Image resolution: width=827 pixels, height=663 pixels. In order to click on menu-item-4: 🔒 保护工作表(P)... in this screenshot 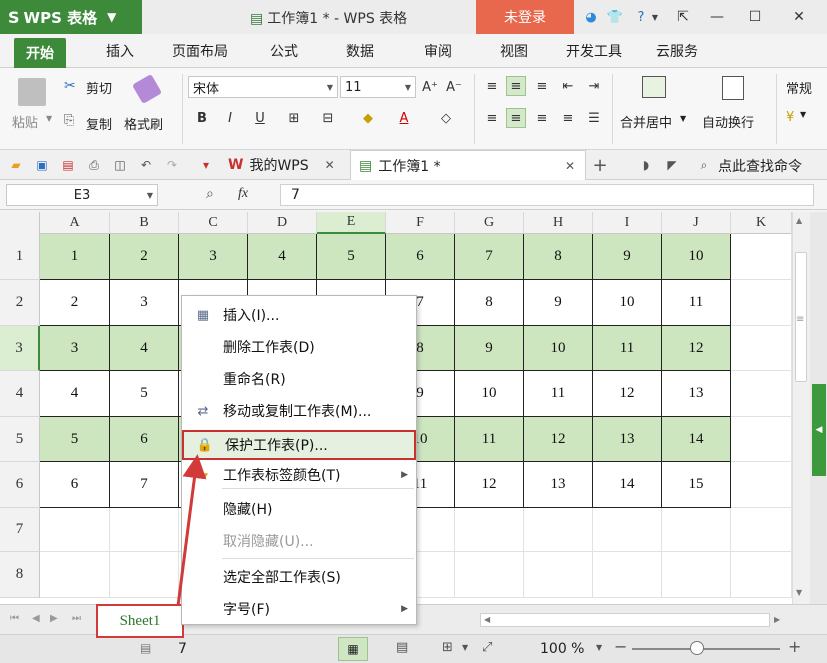, I will do `click(299, 445)`.